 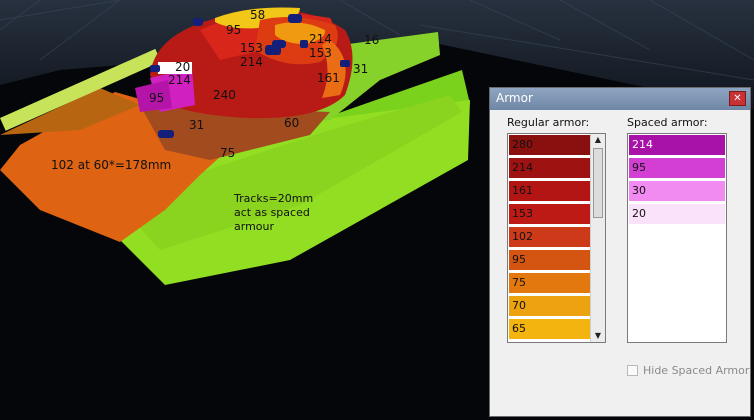 I want to click on armor-label-cupola-lower: 153, so click(x=320, y=53).